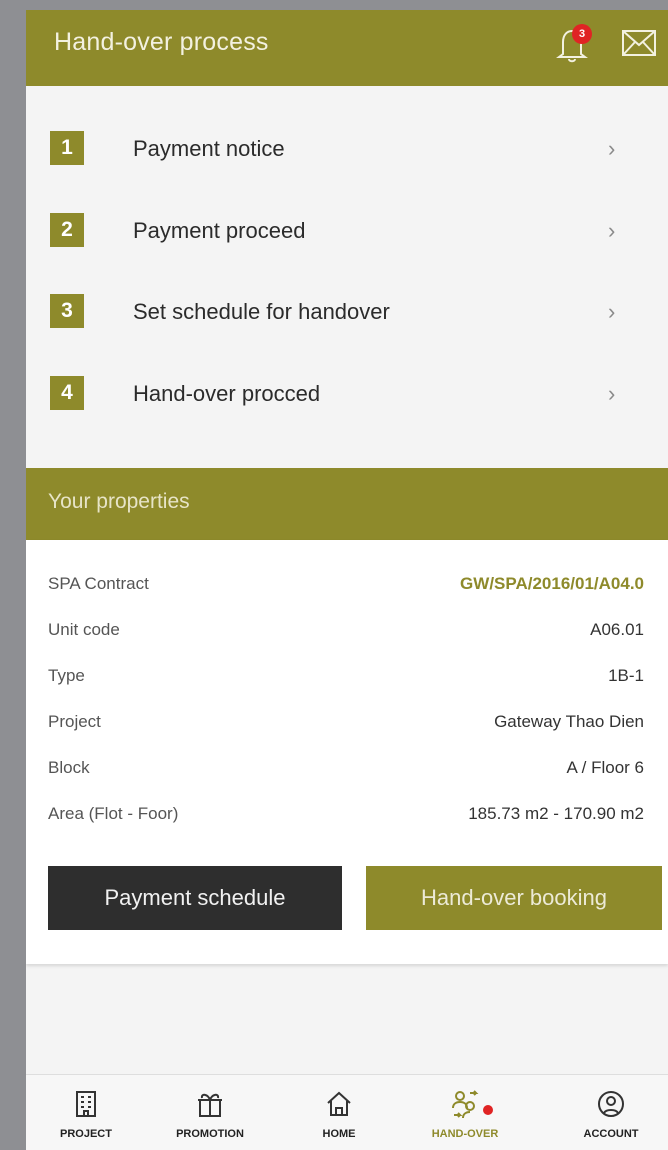  What do you see at coordinates (67, 230) in the screenshot?
I see `step-number: 2` at bounding box center [67, 230].